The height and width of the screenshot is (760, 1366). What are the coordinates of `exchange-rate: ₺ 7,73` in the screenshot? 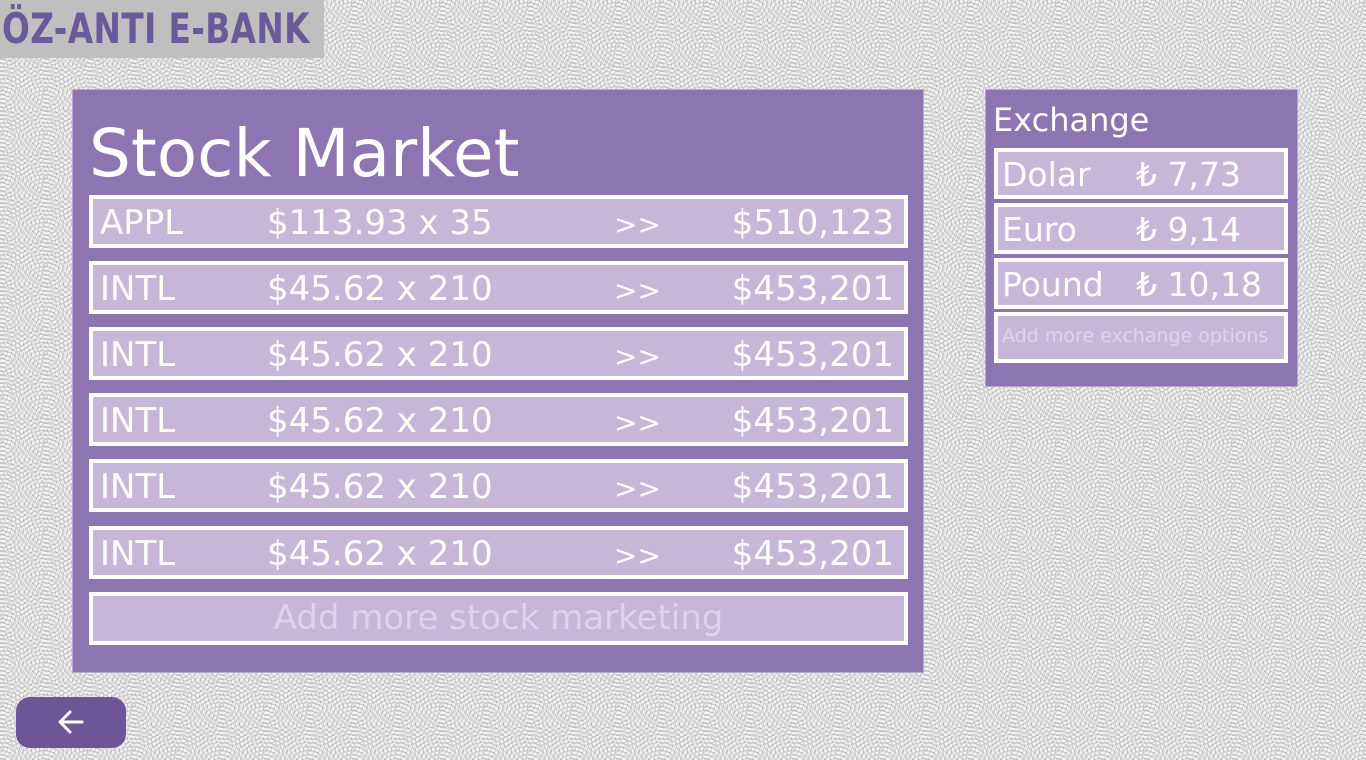 It's located at (1188, 174).